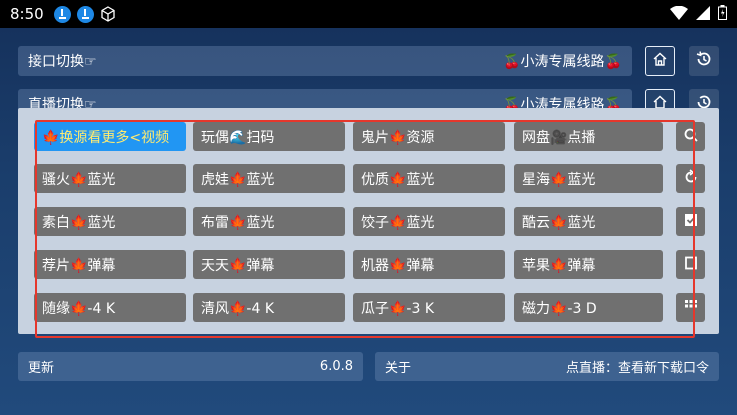  Describe the element at coordinates (79, 222) in the screenshot. I see `source-item-label: 素白🍁蓝光` at that location.